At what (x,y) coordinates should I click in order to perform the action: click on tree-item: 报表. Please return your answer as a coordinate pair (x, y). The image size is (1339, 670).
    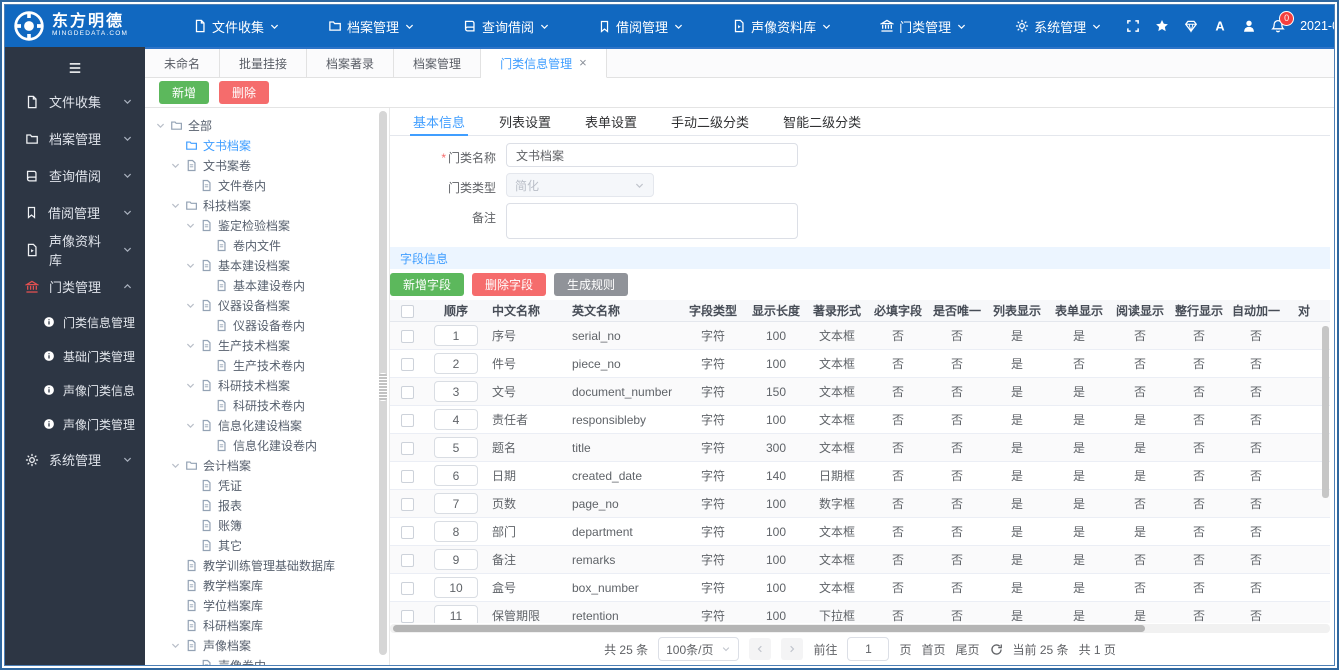
    Looking at the image, I should click on (265, 505).